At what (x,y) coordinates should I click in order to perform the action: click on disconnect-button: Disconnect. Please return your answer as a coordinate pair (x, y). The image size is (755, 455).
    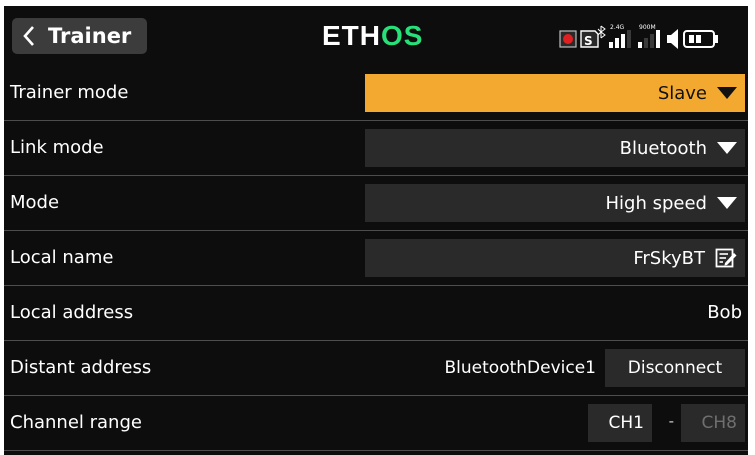
    Looking at the image, I should click on (675, 368).